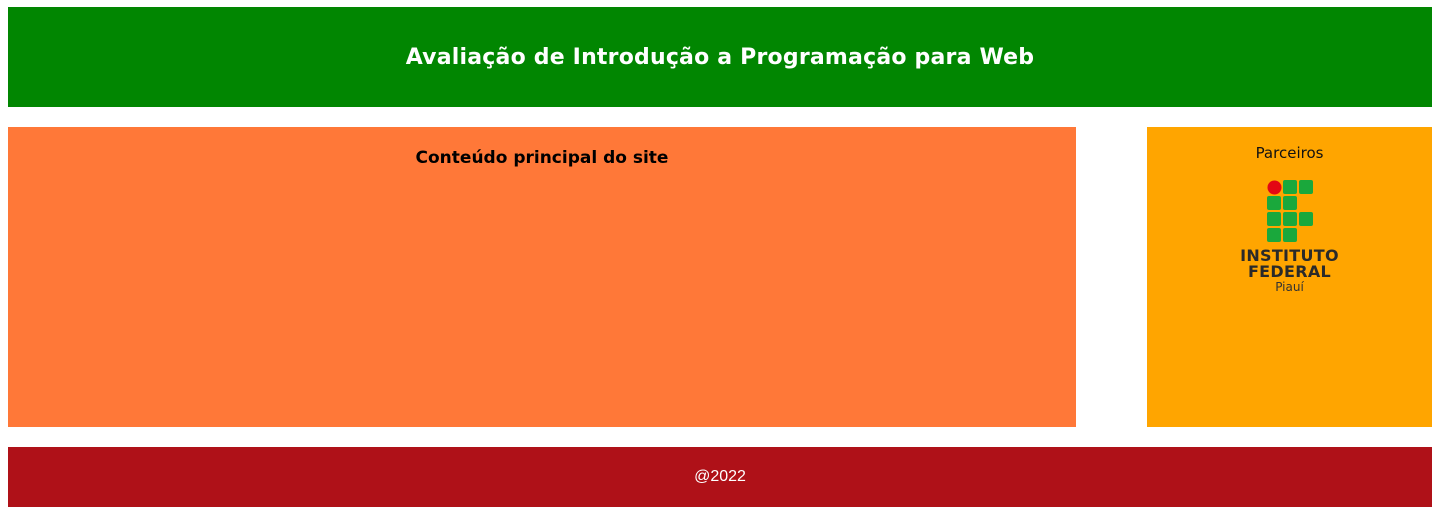  What do you see at coordinates (1274, 187) in the screenshot?
I see `logo-red-circle` at bounding box center [1274, 187].